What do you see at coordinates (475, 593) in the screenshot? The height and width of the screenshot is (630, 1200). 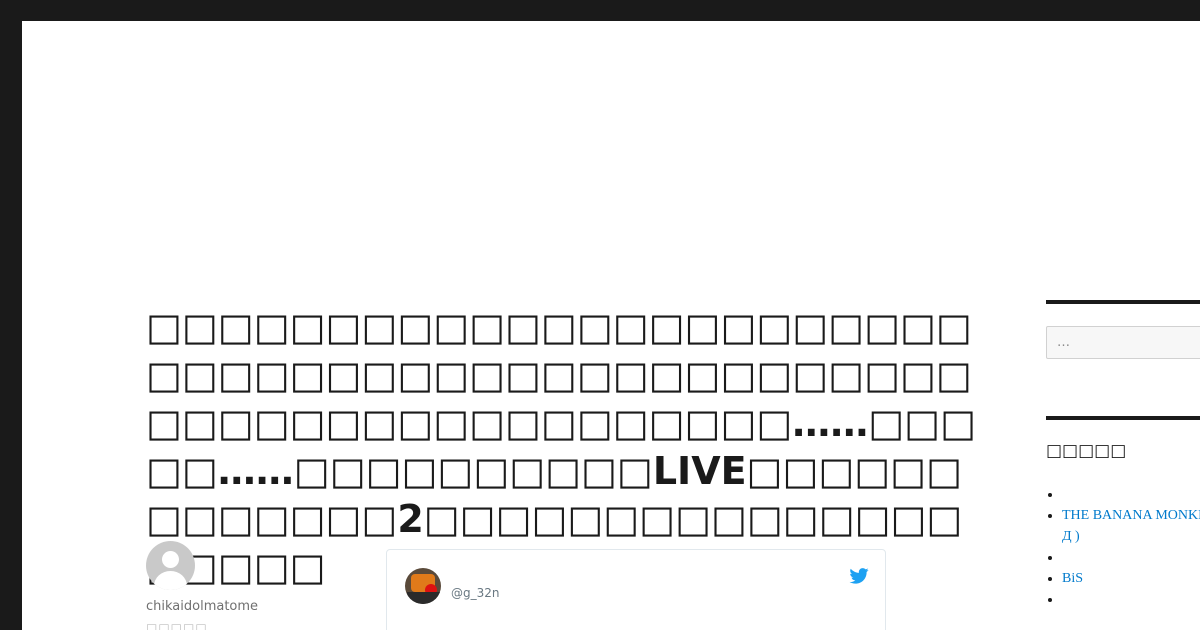 I see `tweet-handle: @g_32n` at bounding box center [475, 593].